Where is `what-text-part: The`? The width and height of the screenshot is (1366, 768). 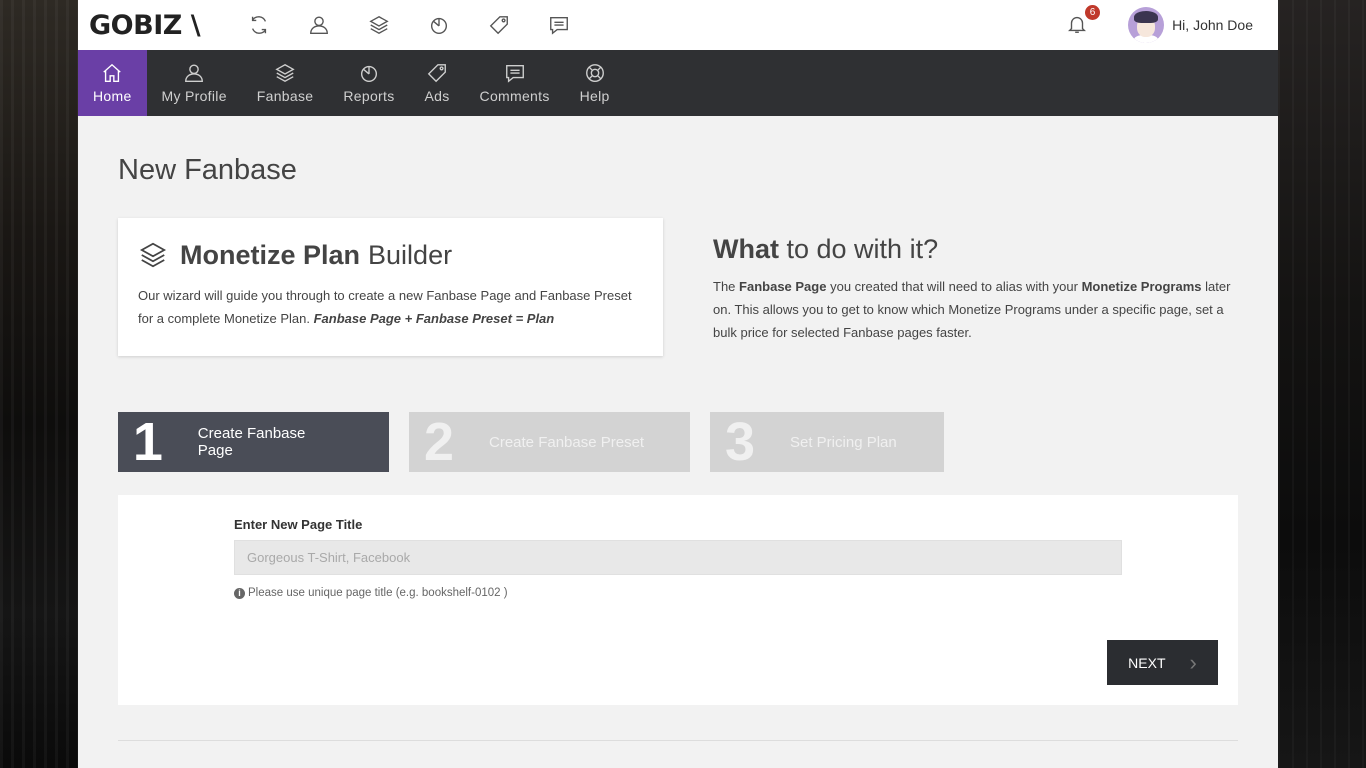
what-text-part: The is located at coordinates (724, 286).